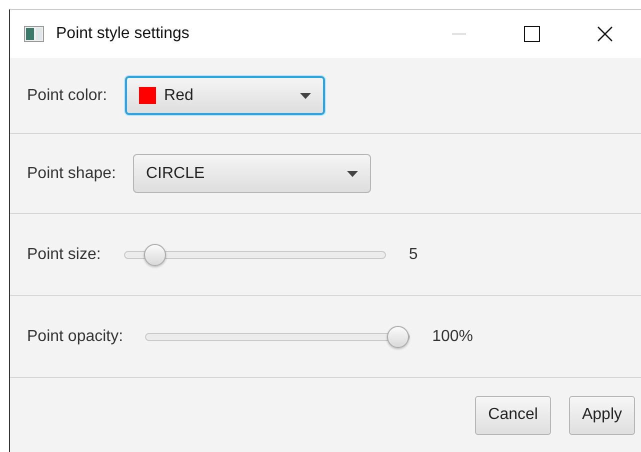 Image resolution: width=641 pixels, height=452 pixels. I want to click on slider-value: 100%, so click(452, 337).